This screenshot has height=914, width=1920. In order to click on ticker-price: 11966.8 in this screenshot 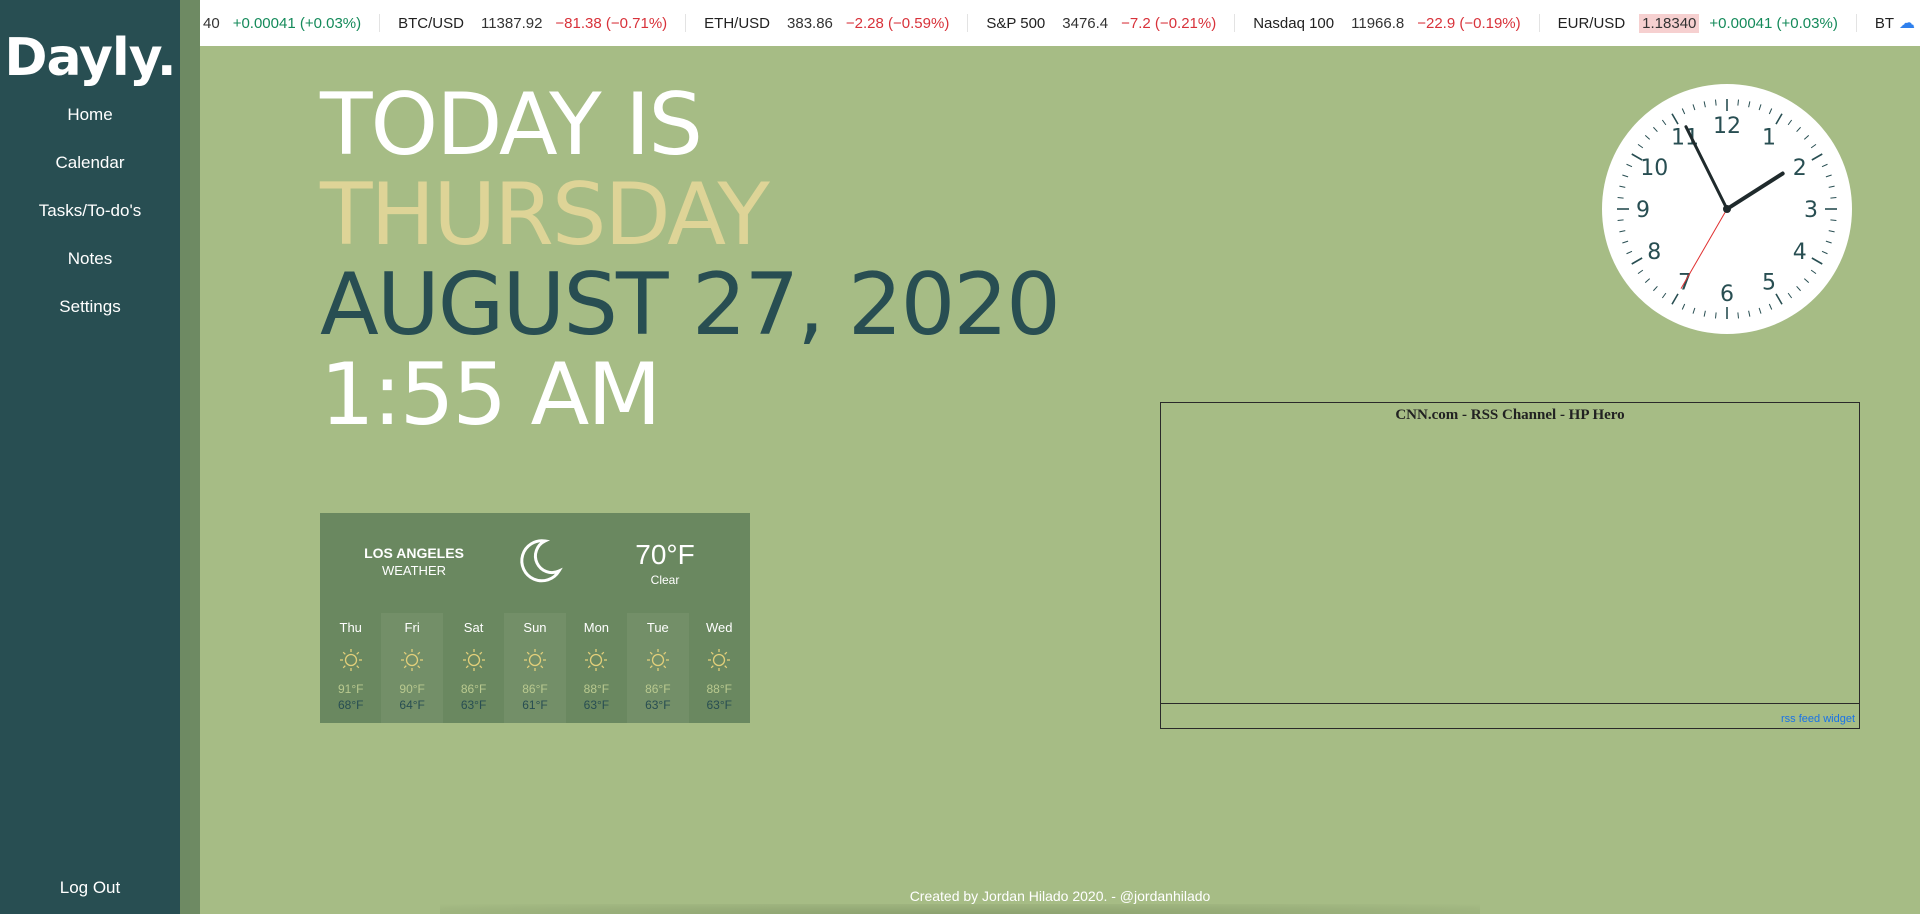, I will do `click(1378, 23)`.